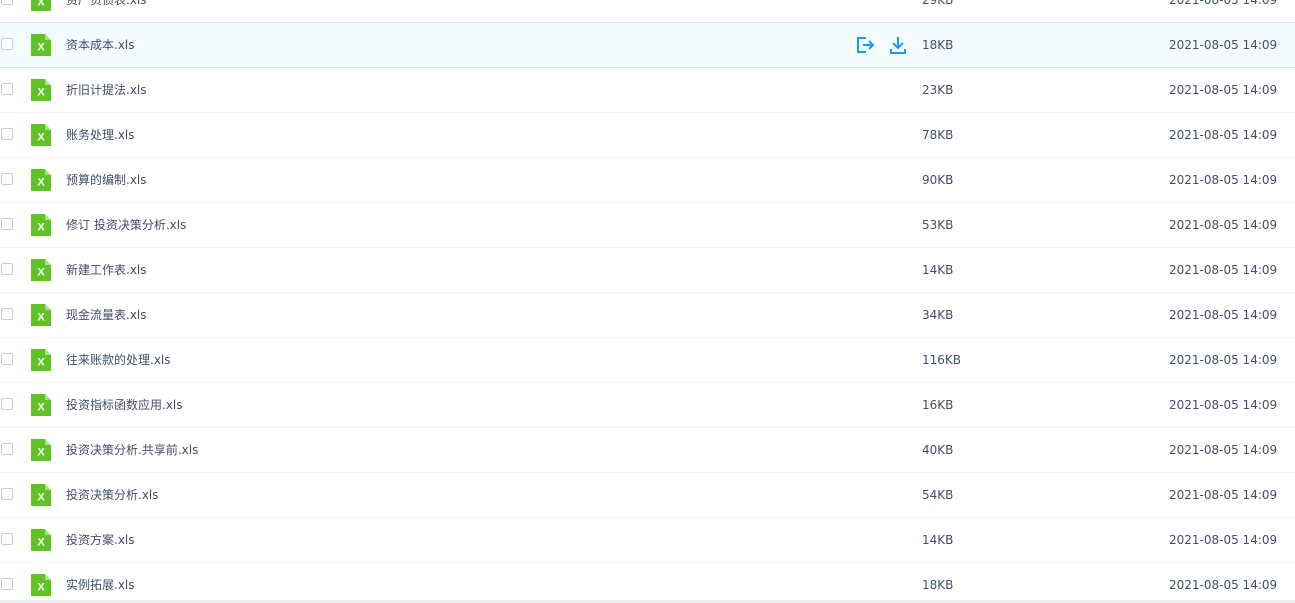 The width and height of the screenshot is (1295, 603). I want to click on file-row: X 投资决策分析.xls 54KB 2021-08-05 14:09, so click(647, 495).